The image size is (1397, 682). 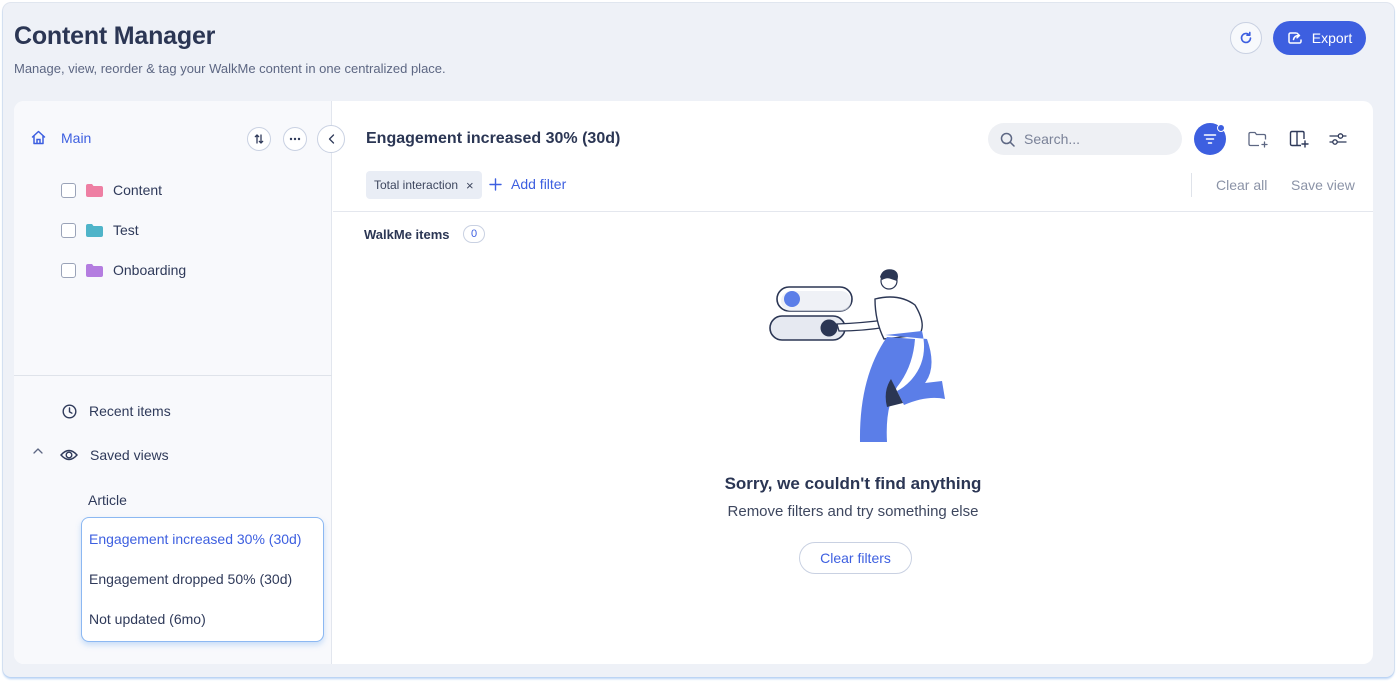 I want to click on filter-chip-label: Total interaction, so click(x=416, y=185).